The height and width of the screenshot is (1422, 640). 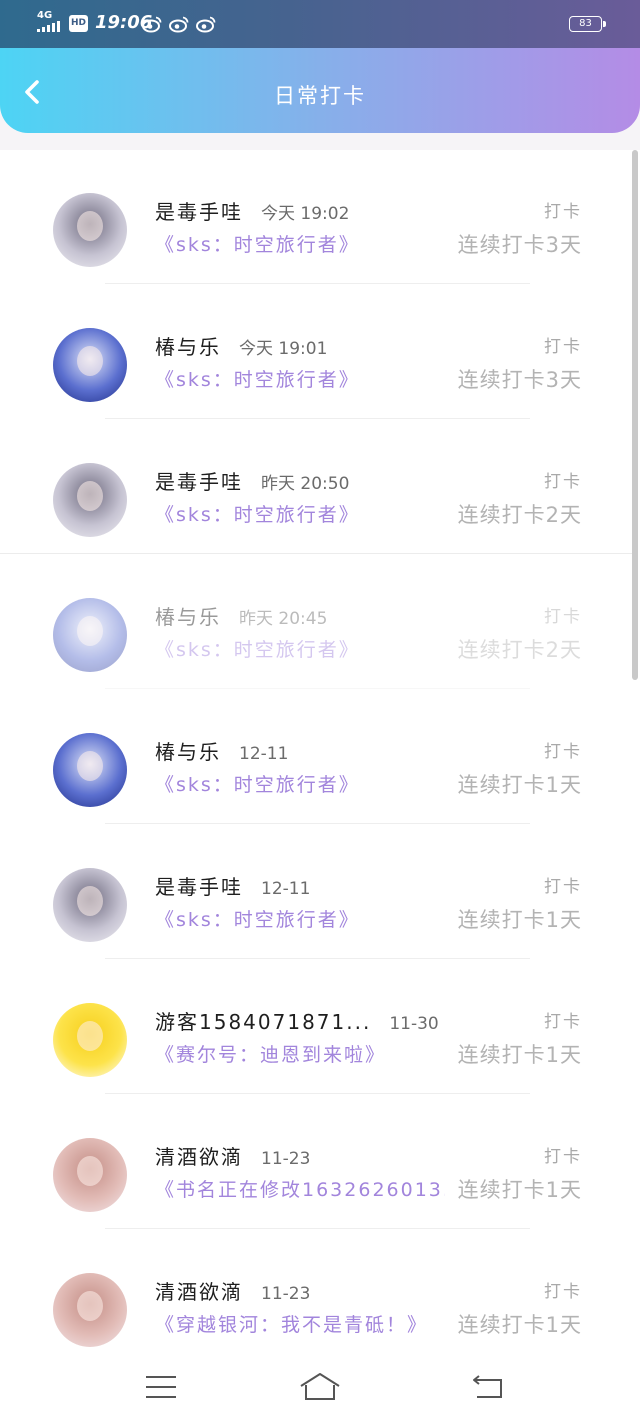 What do you see at coordinates (45, 15) in the screenshot?
I see `network-label: 4G` at bounding box center [45, 15].